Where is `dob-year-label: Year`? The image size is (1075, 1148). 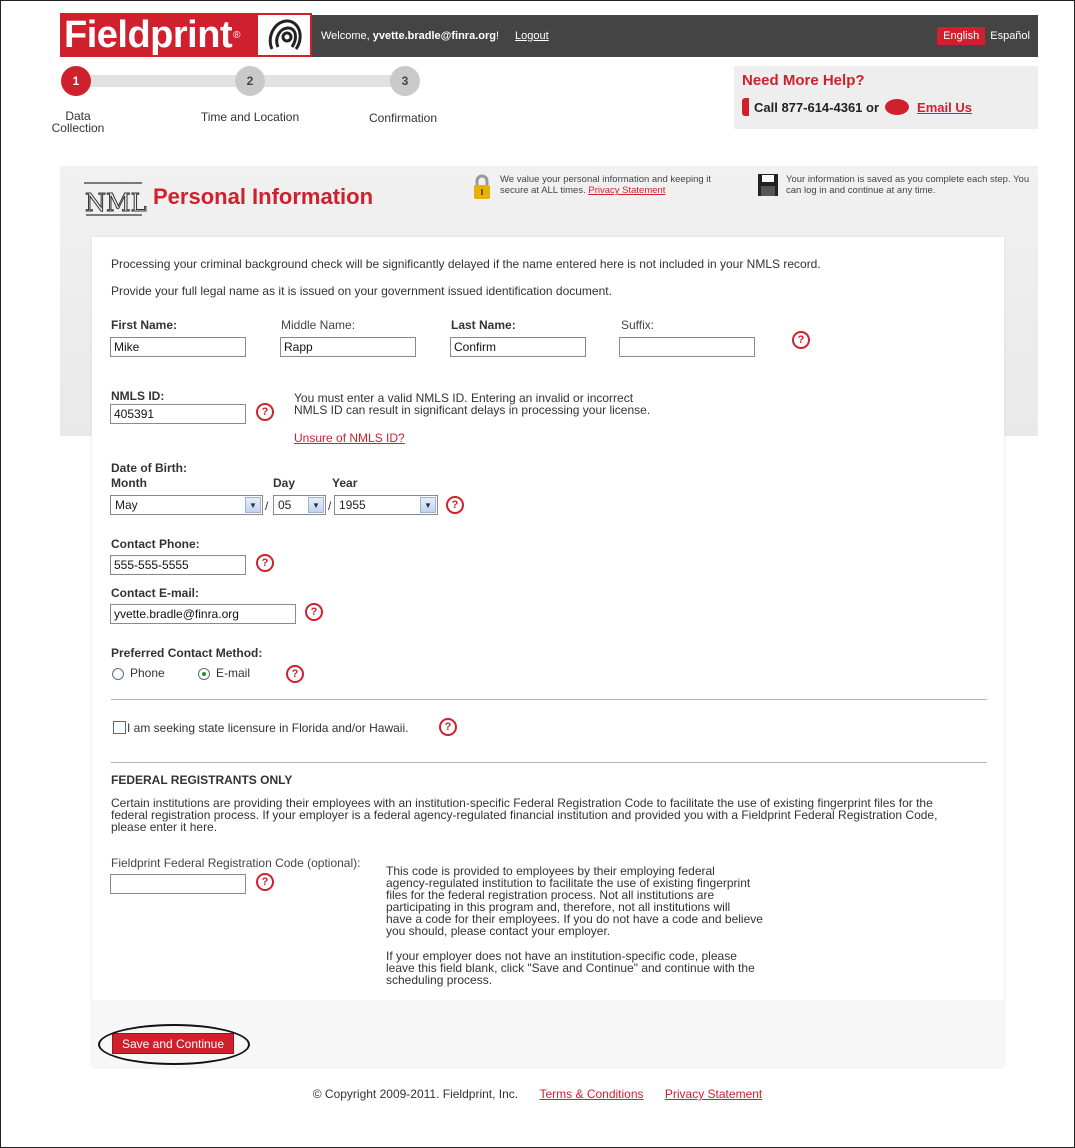
dob-year-label: Year is located at coordinates (345, 483).